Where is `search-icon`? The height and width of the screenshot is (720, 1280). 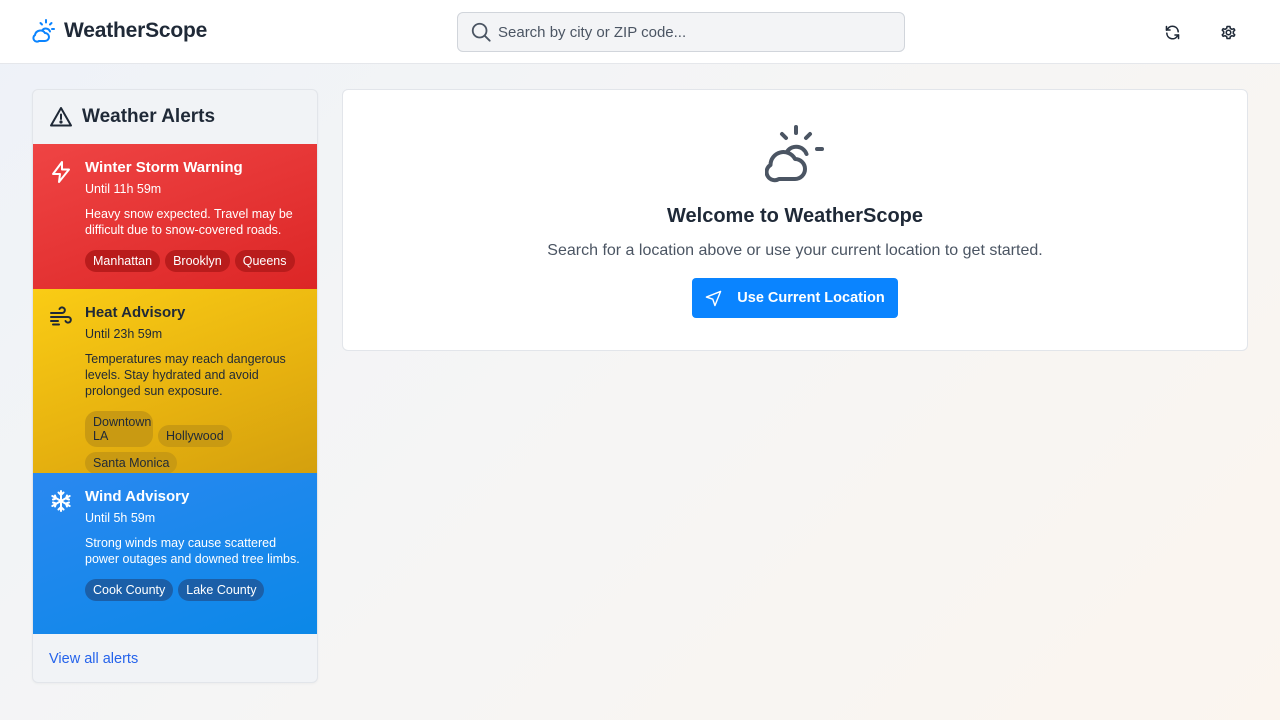 search-icon is located at coordinates (481, 32).